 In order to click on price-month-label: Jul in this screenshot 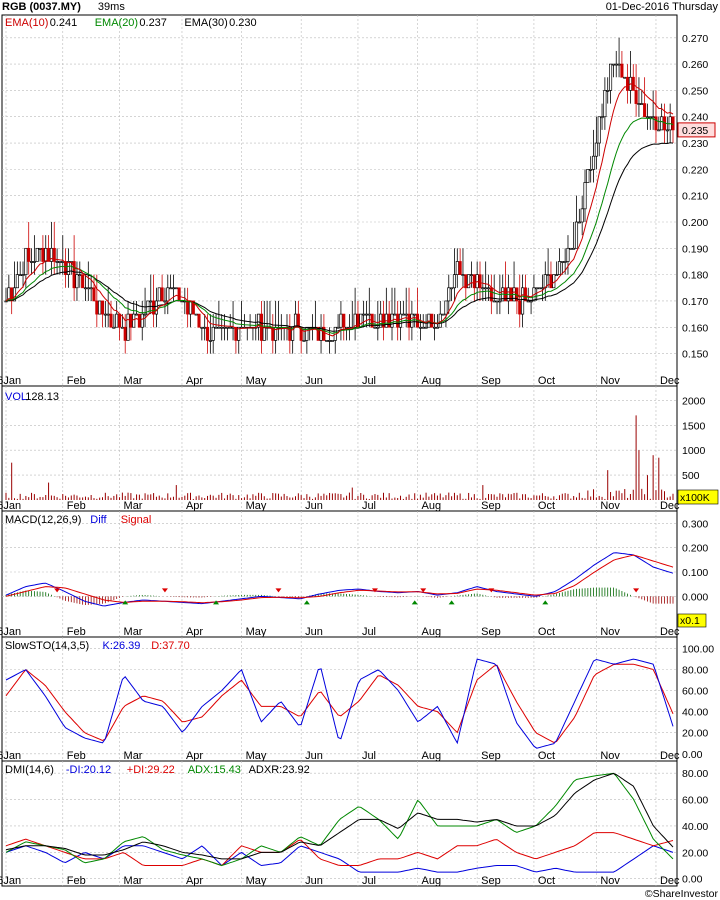, I will do `click(369, 381)`.